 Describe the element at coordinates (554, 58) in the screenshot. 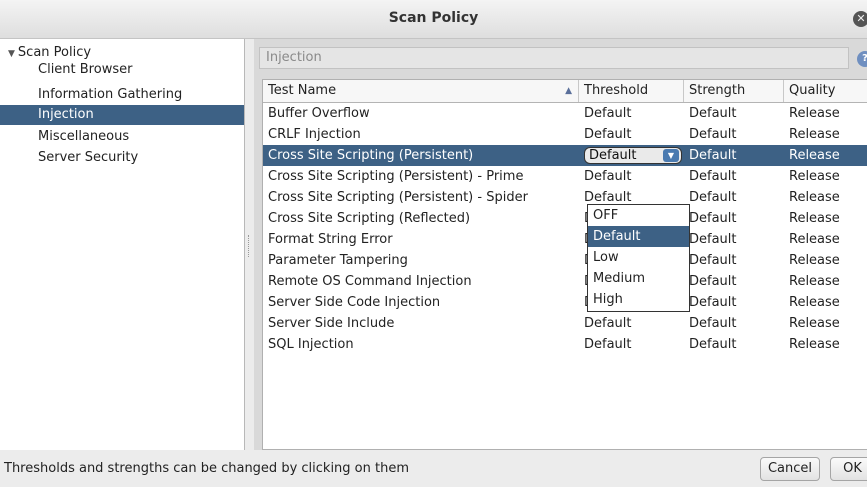

I see `panel-heading: Injection` at that location.